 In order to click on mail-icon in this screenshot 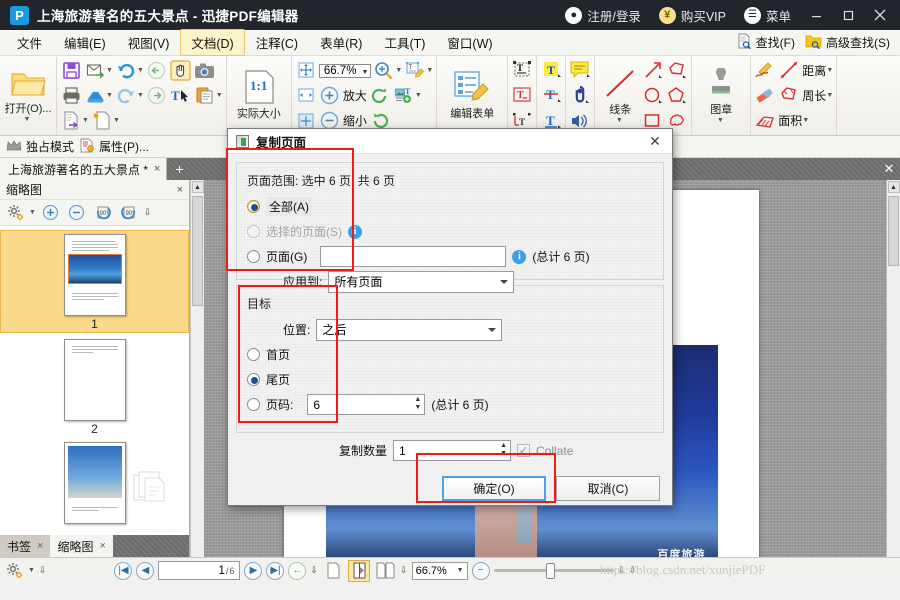, I will do `click(95, 70)`.